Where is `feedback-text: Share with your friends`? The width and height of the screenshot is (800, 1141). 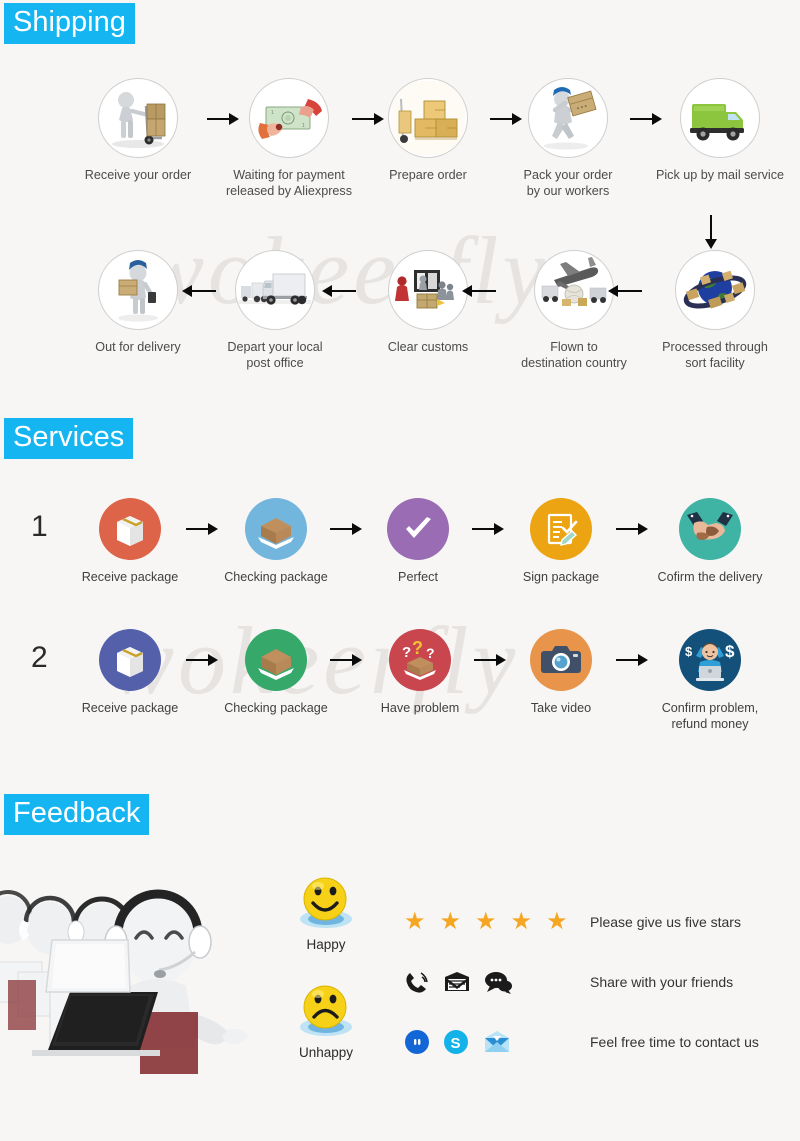 feedback-text: Share with your friends is located at coordinates (662, 982).